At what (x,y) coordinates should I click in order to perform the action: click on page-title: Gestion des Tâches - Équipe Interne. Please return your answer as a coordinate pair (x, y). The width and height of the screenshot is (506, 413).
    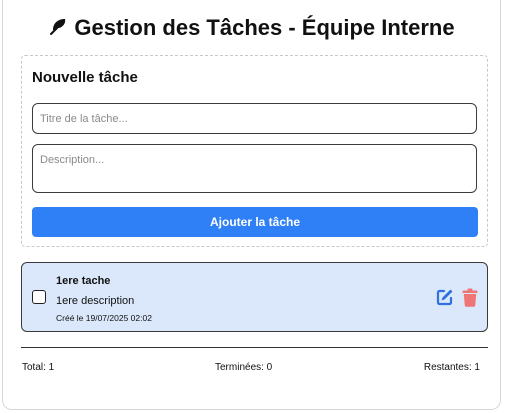
    Looking at the image, I should click on (251, 29).